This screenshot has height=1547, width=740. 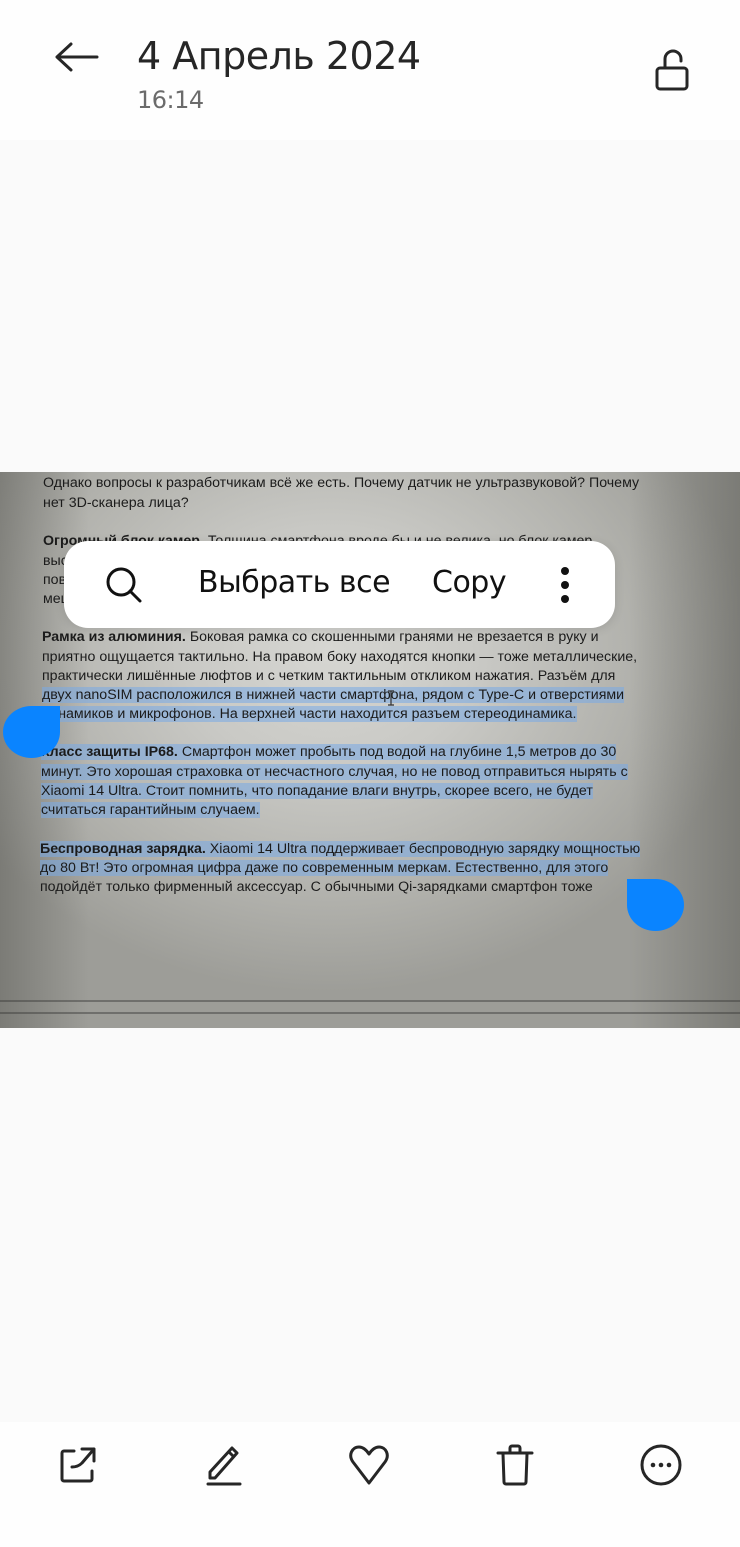 I want to click on more-options-button, so click(x=565, y=585).